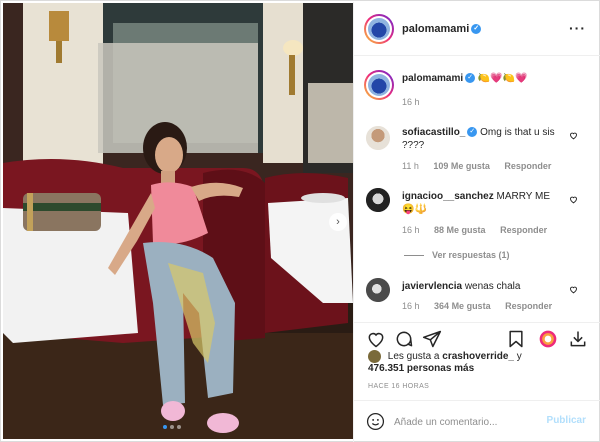  What do you see at coordinates (478, 356) in the screenshot?
I see `liker-username: crashoverride_` at bounding box center [478, 356].